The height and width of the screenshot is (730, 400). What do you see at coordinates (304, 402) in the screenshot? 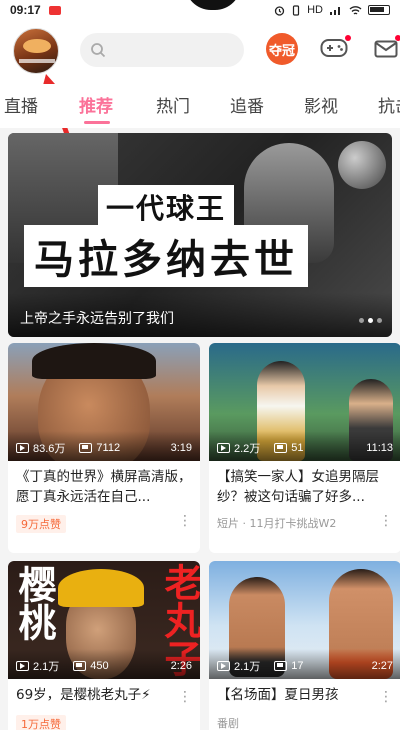
I see `video-thumbnail: 2.2万 51 11:13` at bounding box center [304, 402].